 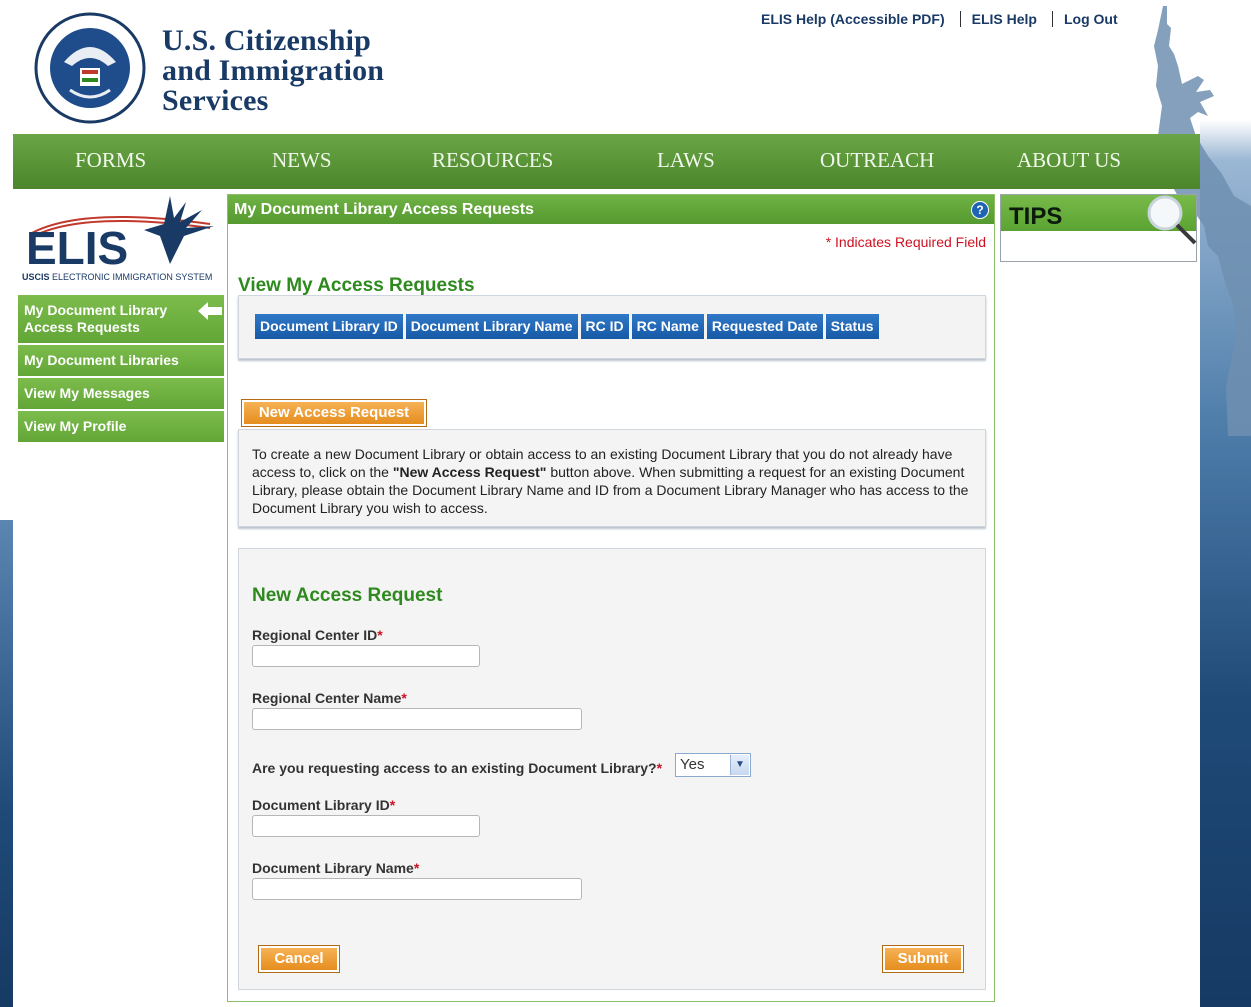 What do you see at coordinates (980, 210) in the screenshot?
I see `help-icon: ?` at bounding box center [980, 210].